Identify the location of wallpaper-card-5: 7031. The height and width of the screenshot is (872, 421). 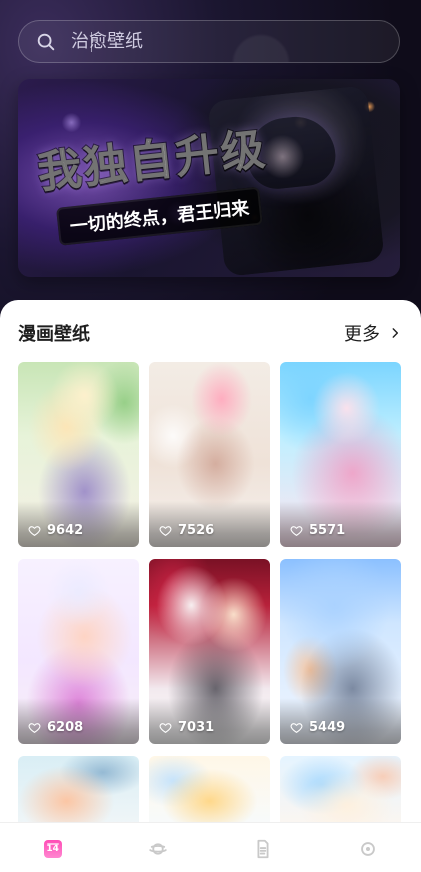
(209, 651).